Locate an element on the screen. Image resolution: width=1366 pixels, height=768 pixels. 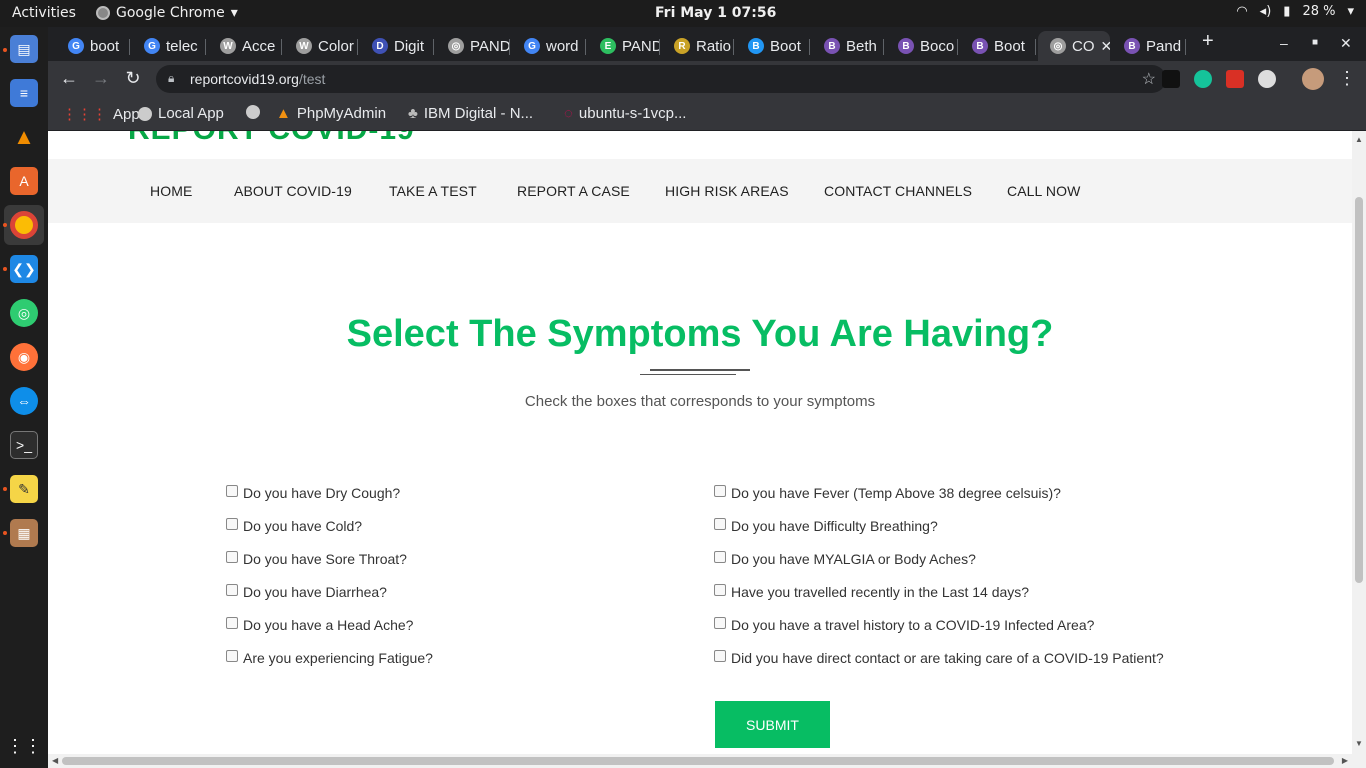
bookmark-apps: ⋮⋮⋮ Apps is located at coordinates (104, 114).